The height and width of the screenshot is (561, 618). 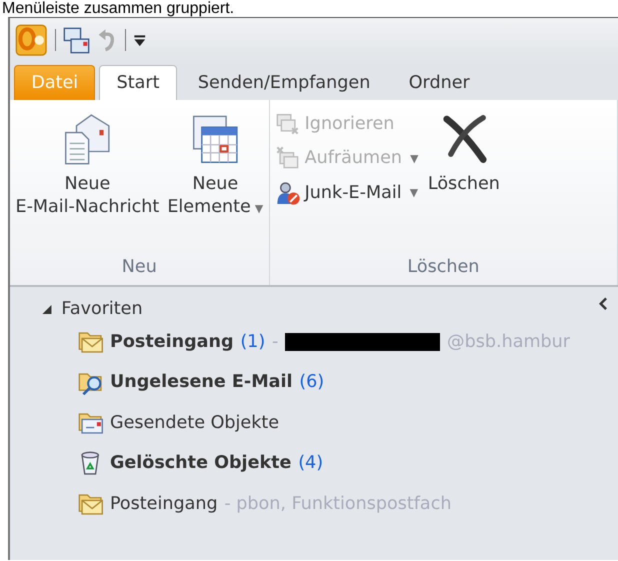 I want to click on ribbon-button: Junk-E-Mail ▼, so click(x=348, y=193).